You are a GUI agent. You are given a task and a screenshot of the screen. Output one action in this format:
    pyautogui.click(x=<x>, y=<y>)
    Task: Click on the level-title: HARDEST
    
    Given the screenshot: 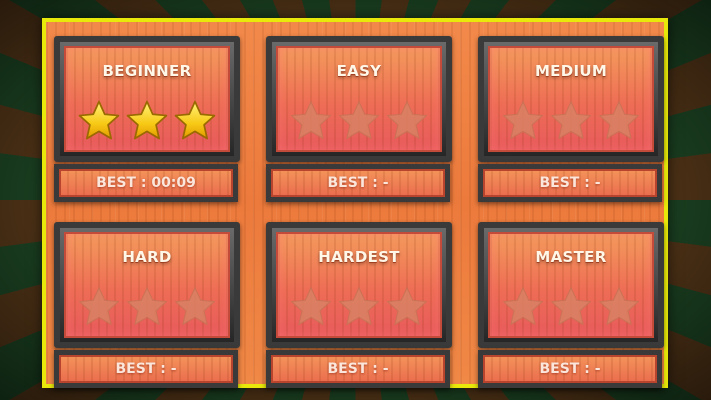 What is the action you would take?
    pyautogui.click(x=359, y=257)
    